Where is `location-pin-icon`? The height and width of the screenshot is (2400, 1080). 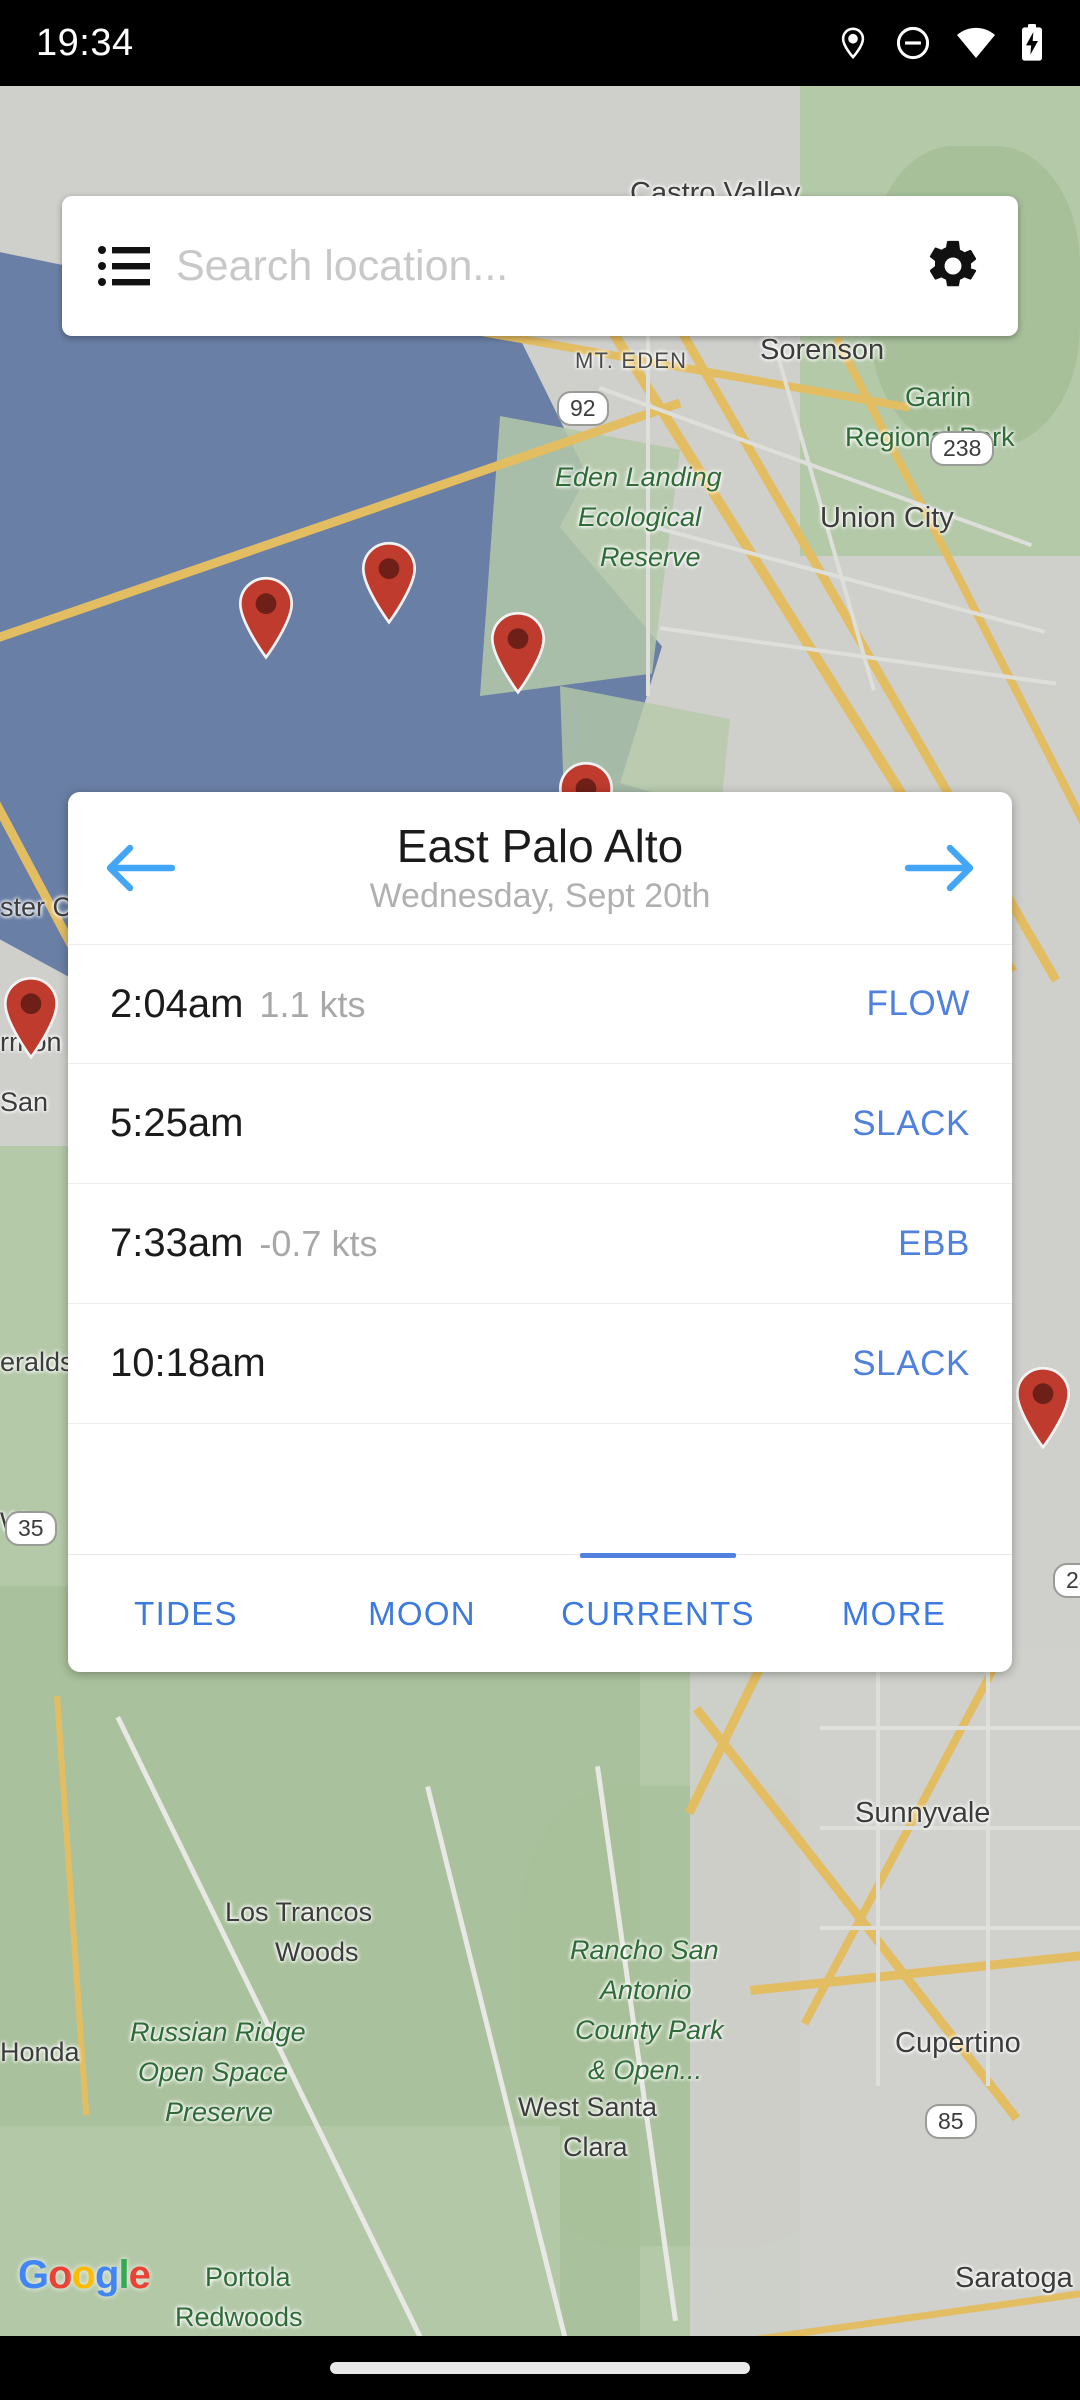 location-pin-icon is located at coordinates (853, 43).